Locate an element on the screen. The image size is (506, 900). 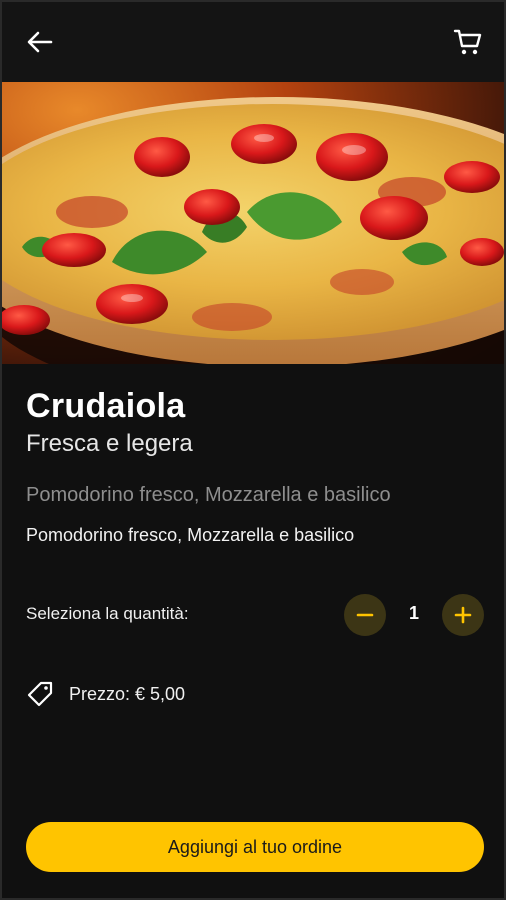
add-to-order-button: Aggiungi al tuo ordine is located at coordinates (255, 847).